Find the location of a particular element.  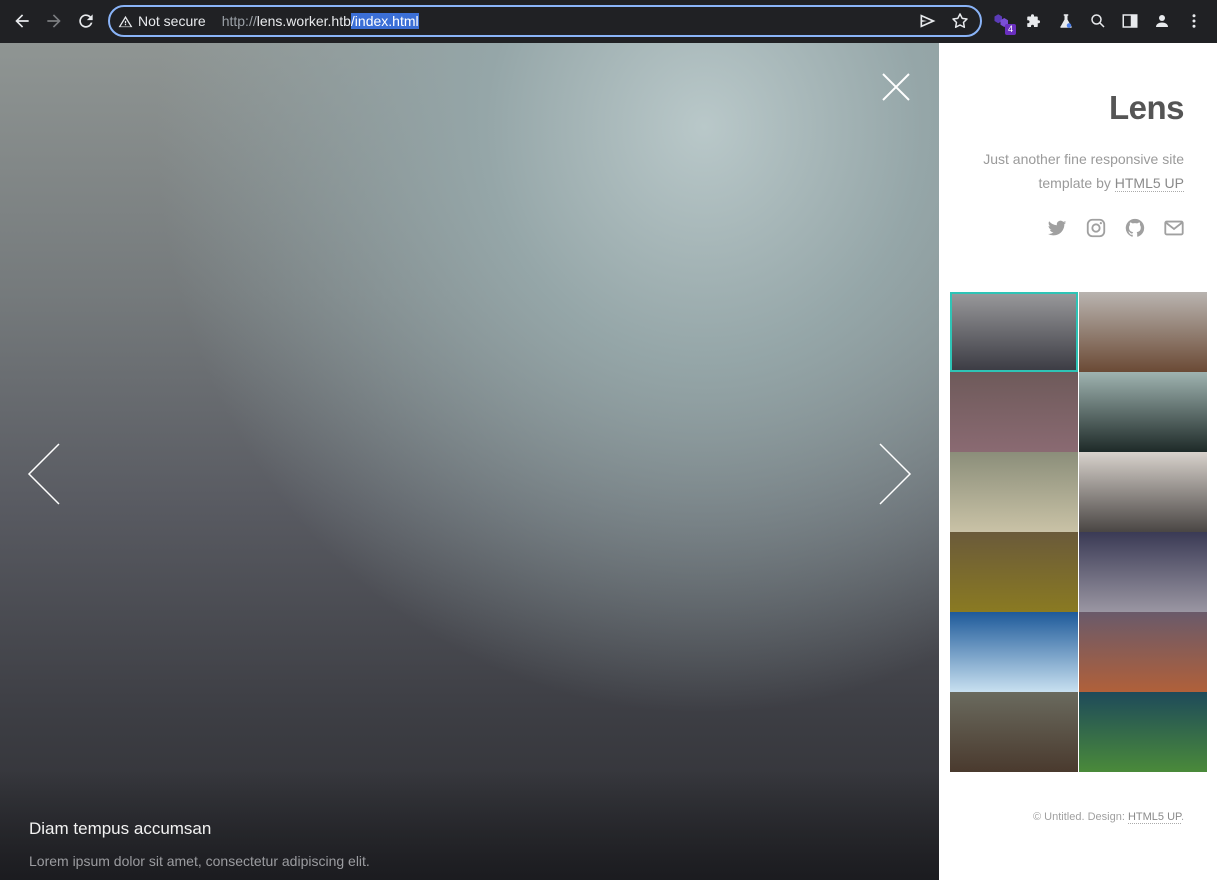

social-icons is located at coordinates (1115, 228).